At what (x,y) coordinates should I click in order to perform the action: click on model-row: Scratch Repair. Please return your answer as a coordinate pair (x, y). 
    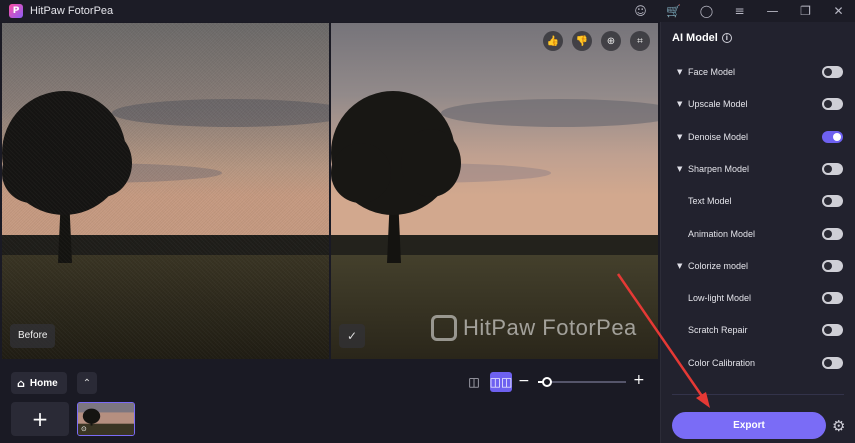
    Looking at the image, I should click on (753, 330).